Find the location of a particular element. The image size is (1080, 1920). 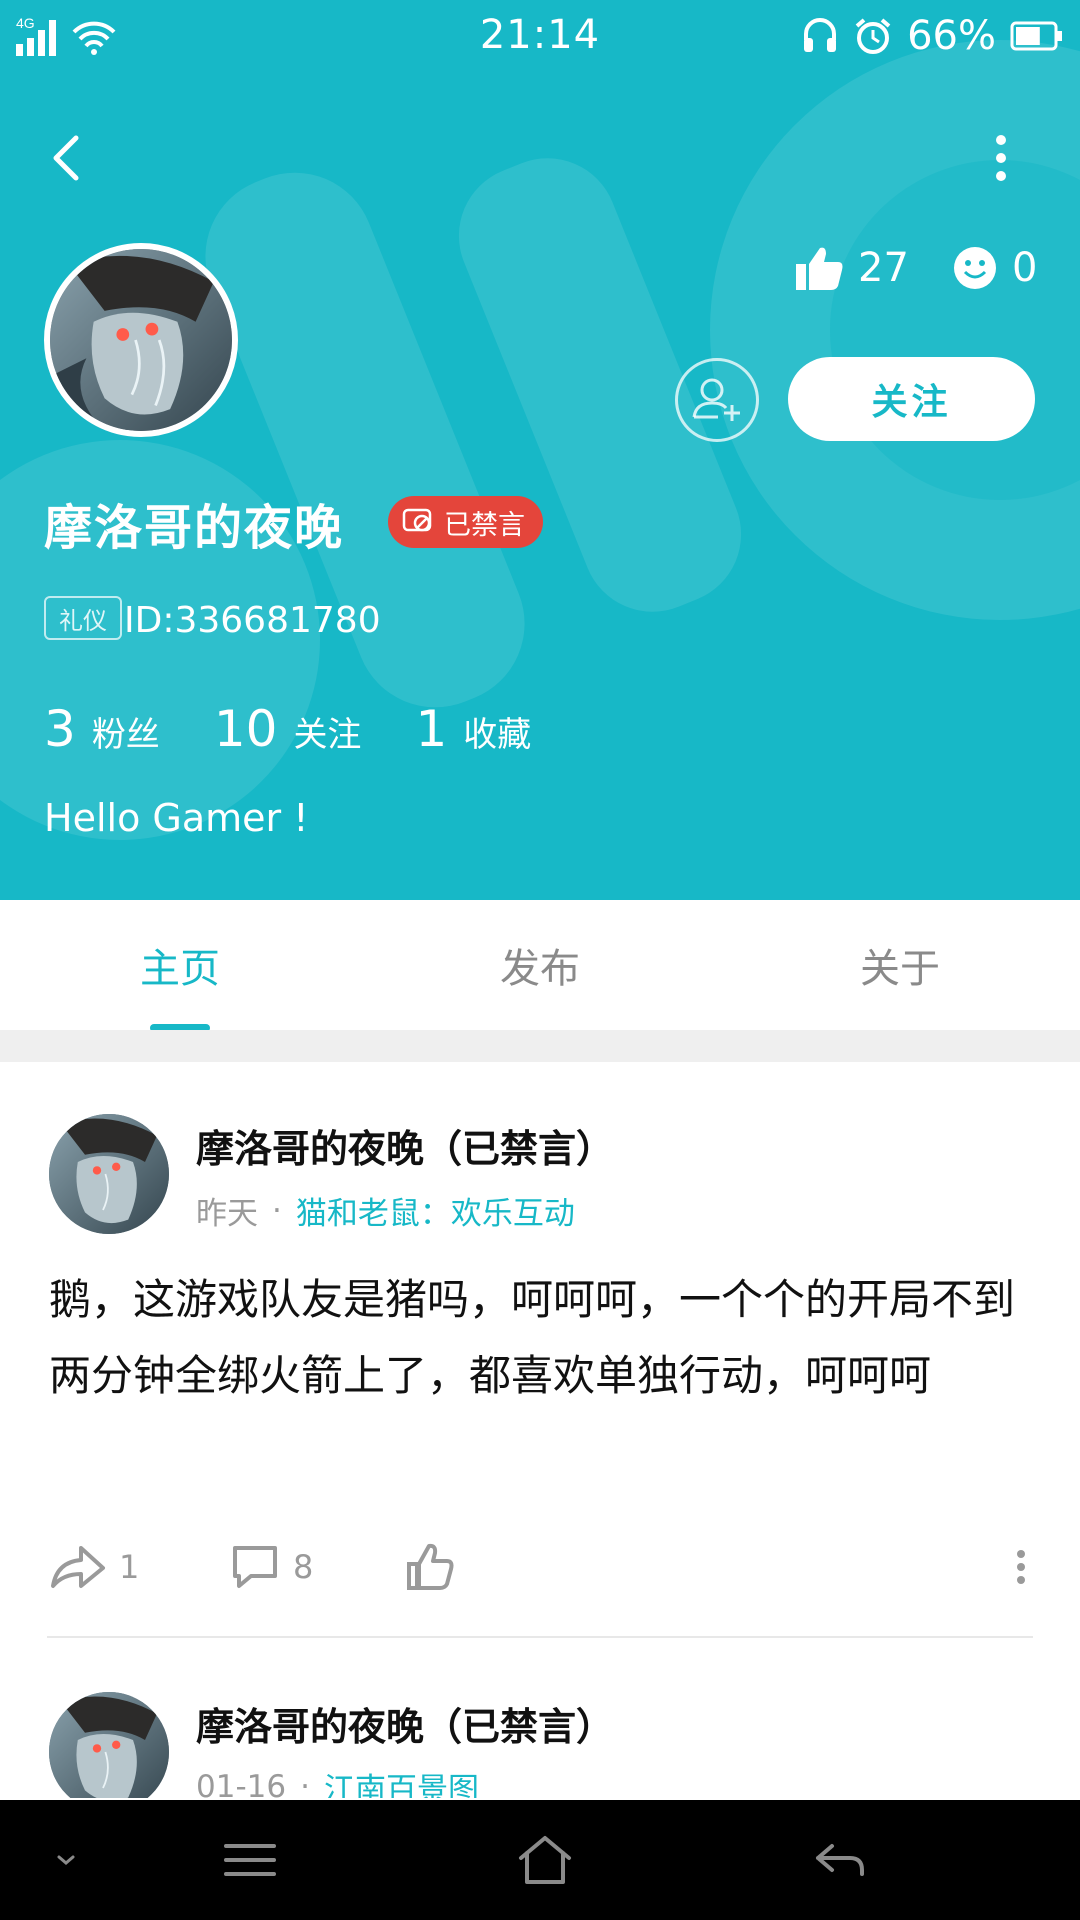

mood-count: 0 is located at coordinates (1025, 268).